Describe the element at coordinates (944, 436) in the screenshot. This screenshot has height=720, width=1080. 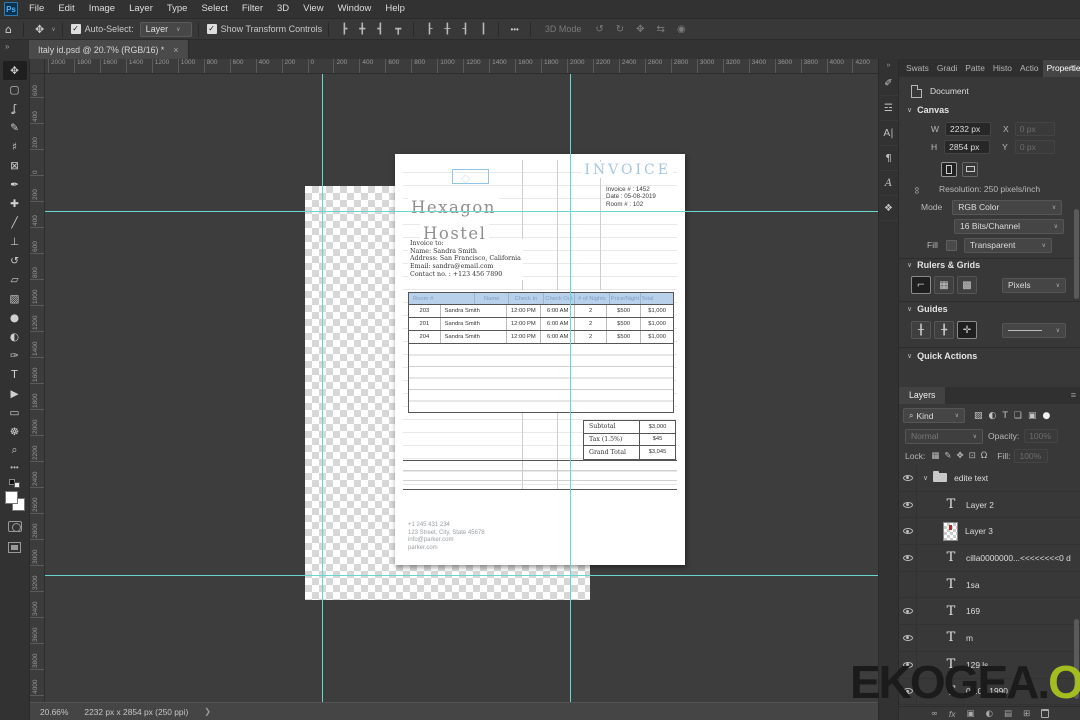
I see `blend-mode-dropdown: Normal ∨` at that location.